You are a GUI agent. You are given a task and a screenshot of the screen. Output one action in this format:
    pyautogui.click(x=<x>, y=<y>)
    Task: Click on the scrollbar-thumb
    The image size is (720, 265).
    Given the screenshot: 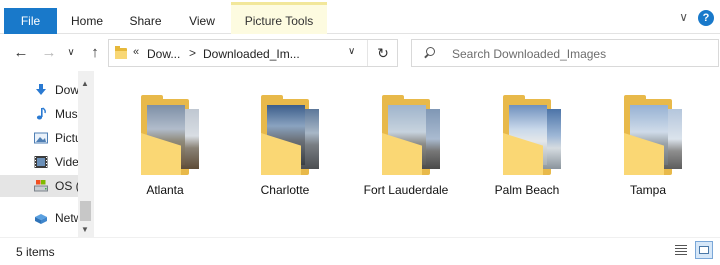 What is the action you would take?
    pyautogui.click(x=85, y=211)
    